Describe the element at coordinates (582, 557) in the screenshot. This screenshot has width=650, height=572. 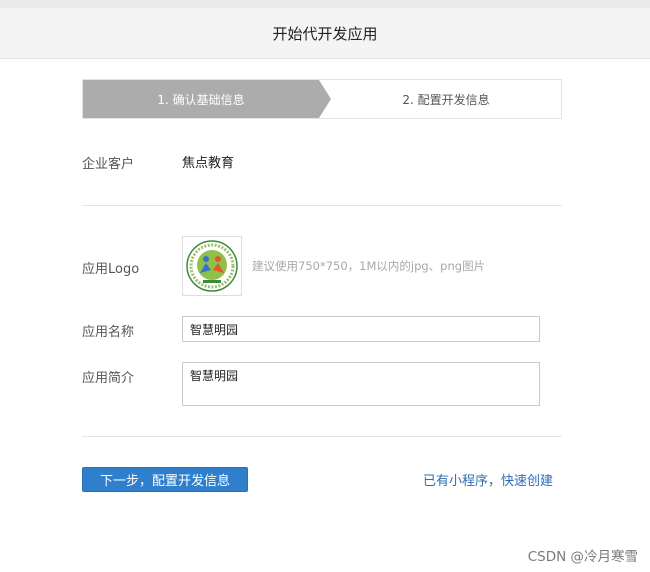
I see `watermark: CSDN @冷月寒雪` at that location.